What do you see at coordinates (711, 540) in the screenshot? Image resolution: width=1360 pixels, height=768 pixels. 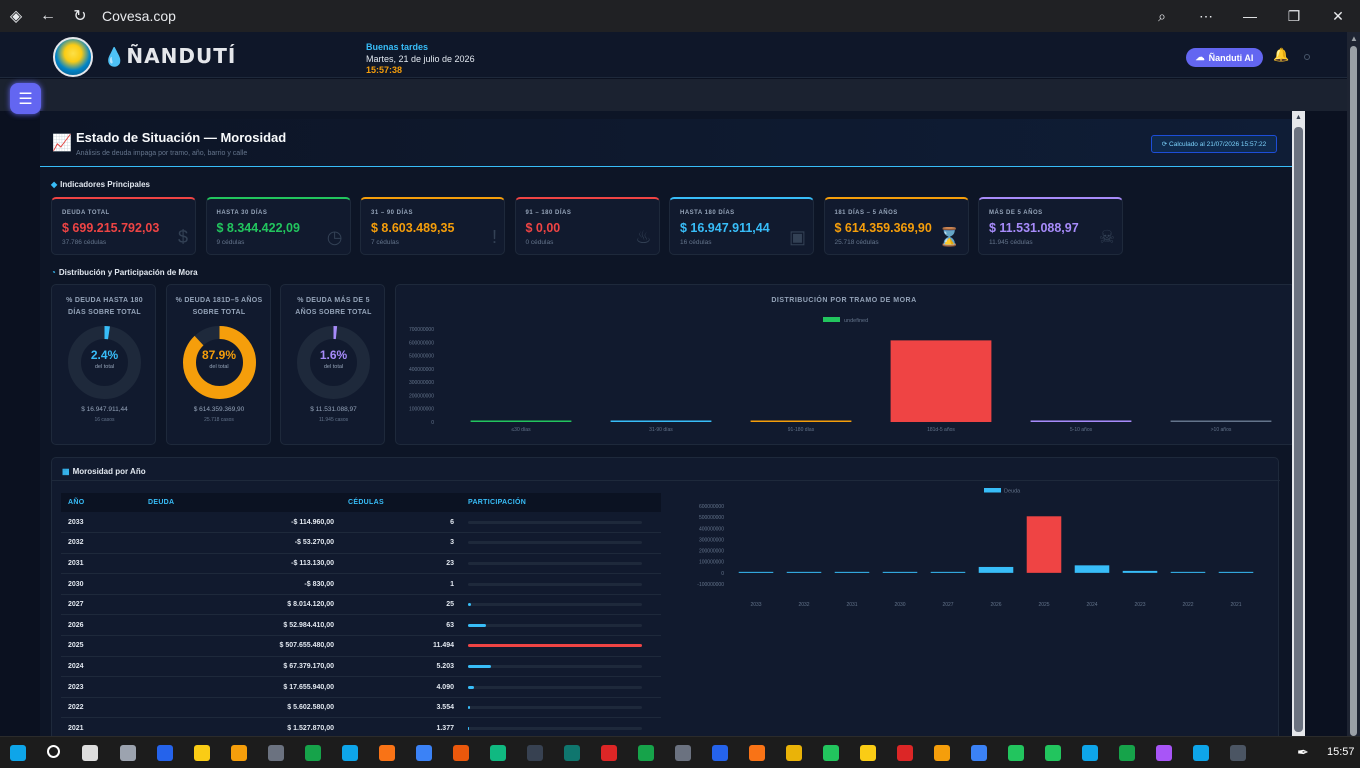 I see `y-tick-label: 300000000` at bounding box center [711, 540].